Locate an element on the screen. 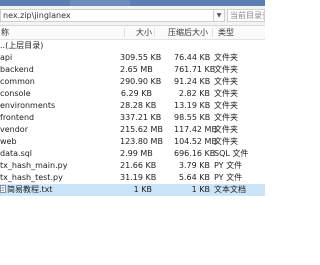 The width and height of the screenshot is (320, 265). file-packed-size: 5.64 KB is located at coordinates (194, 177).